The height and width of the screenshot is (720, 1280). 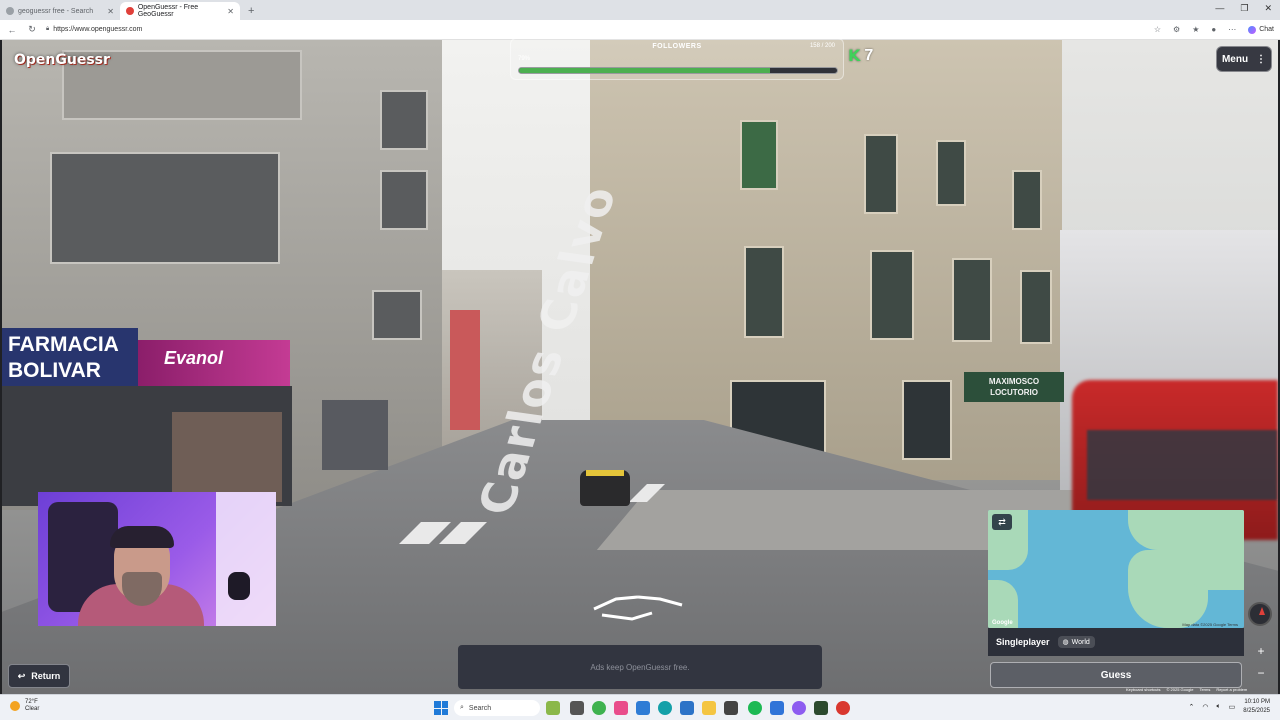 I want to click on followers-progress-track, so click(x=678, y=70).